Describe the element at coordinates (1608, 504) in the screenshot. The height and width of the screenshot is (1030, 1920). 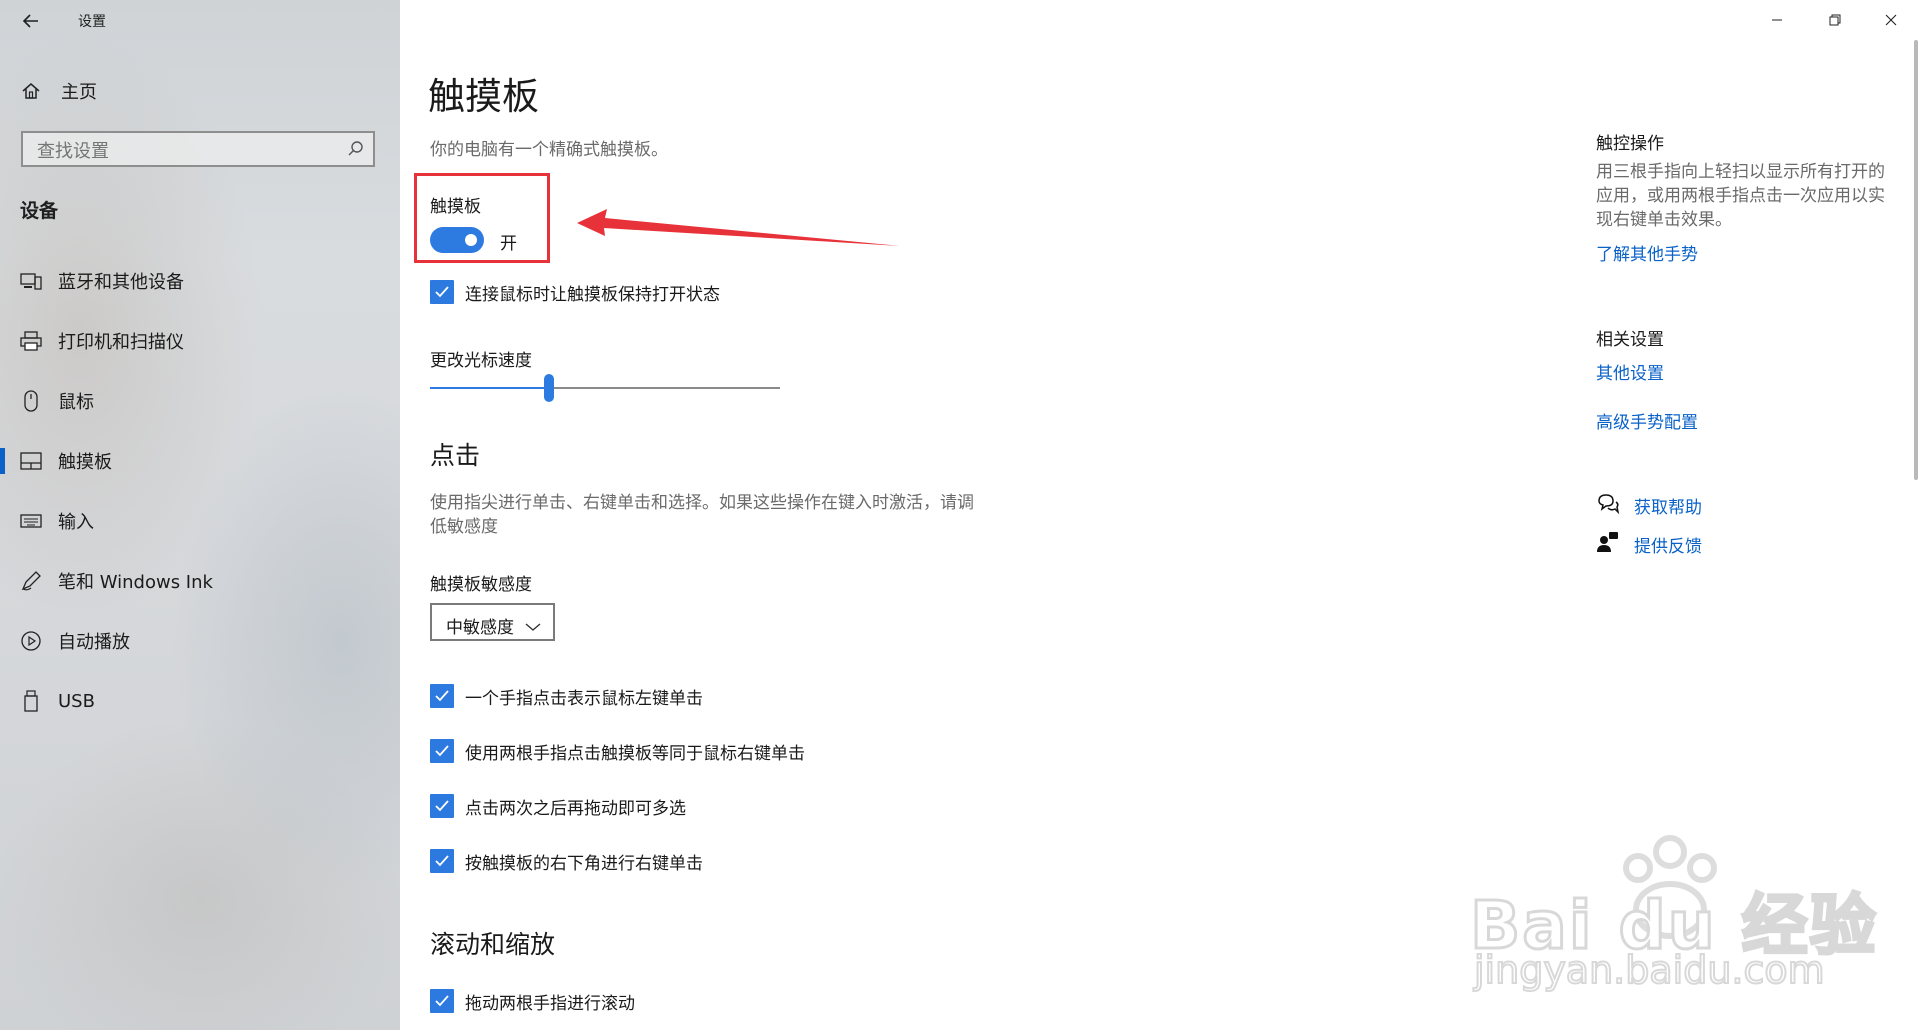
I see `help-icon` at that location.